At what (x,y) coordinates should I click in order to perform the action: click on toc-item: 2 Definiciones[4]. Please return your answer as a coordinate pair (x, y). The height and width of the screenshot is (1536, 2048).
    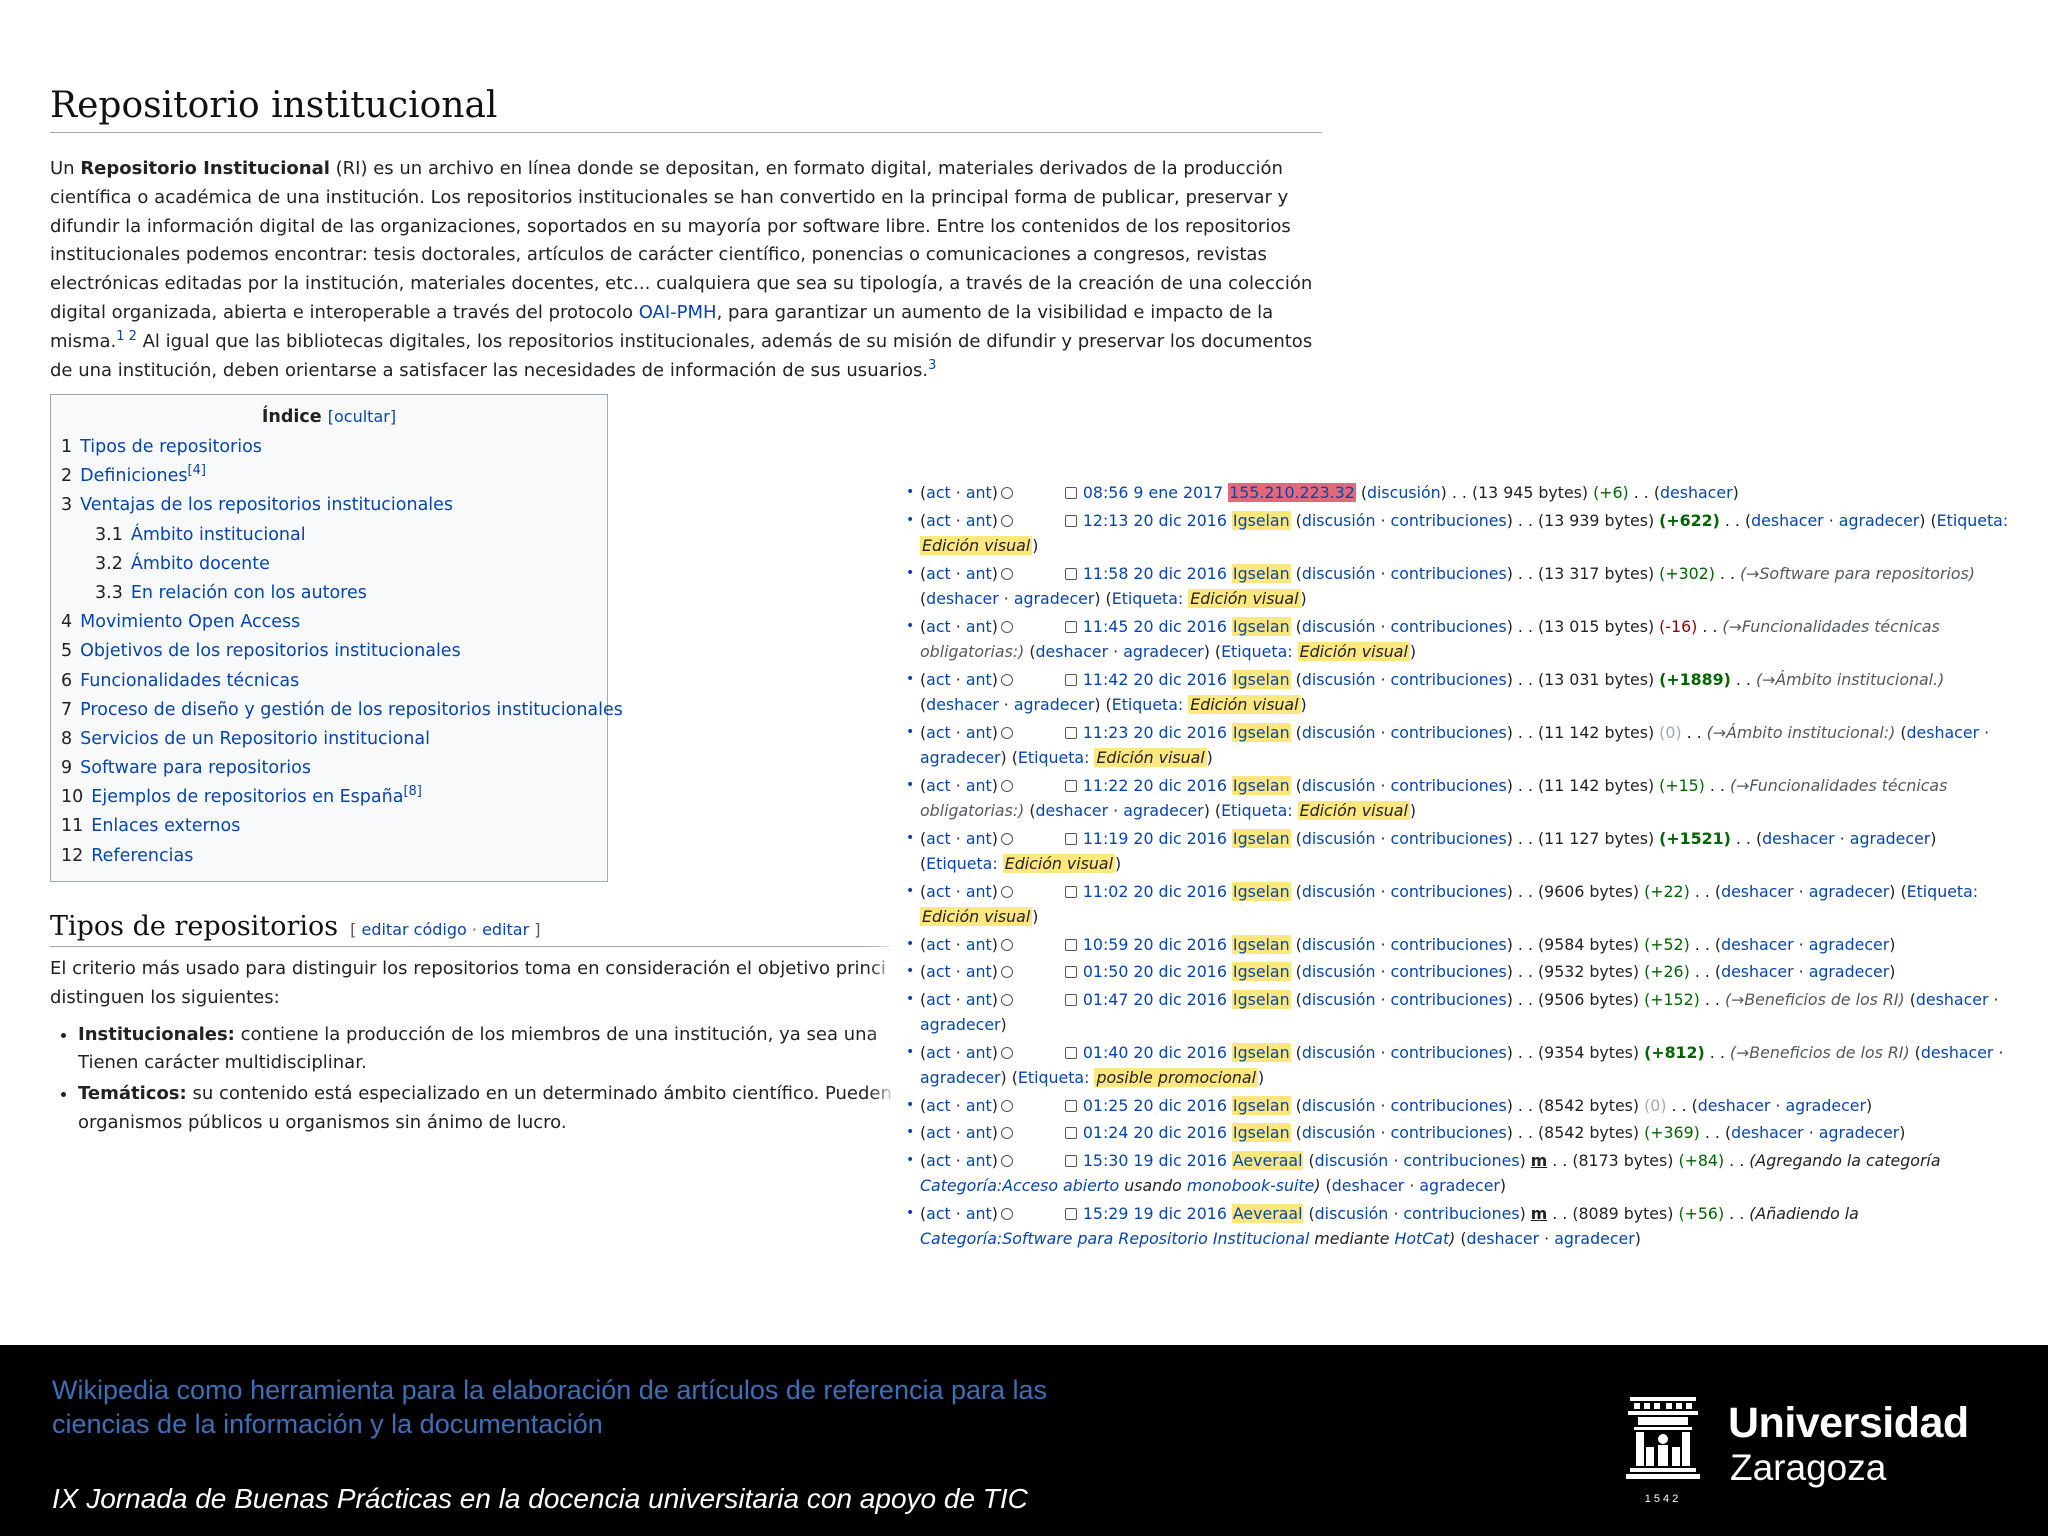
    Looking at the image, I should click on (334, 476).